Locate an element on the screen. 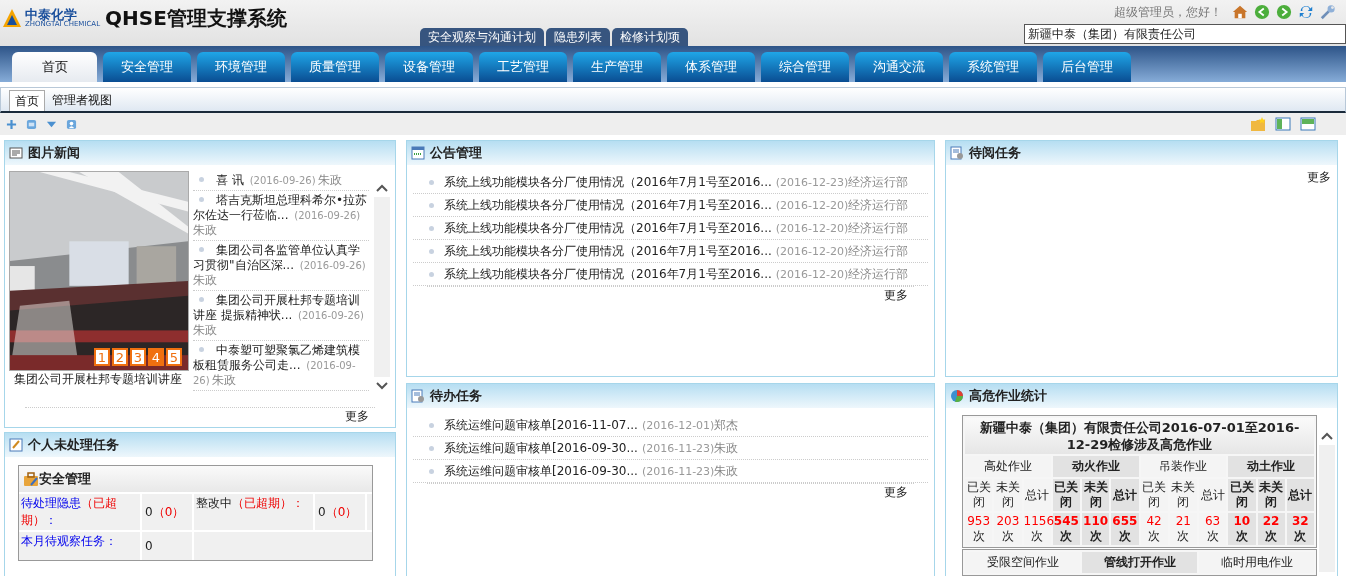 The width and height of the screenshot is (1346, 576). table-title: 新疆中泰（集团）有限责任公司2016-07-01至2016-12-29检修涉及高危作业 is located at coordinates (1139, 436).